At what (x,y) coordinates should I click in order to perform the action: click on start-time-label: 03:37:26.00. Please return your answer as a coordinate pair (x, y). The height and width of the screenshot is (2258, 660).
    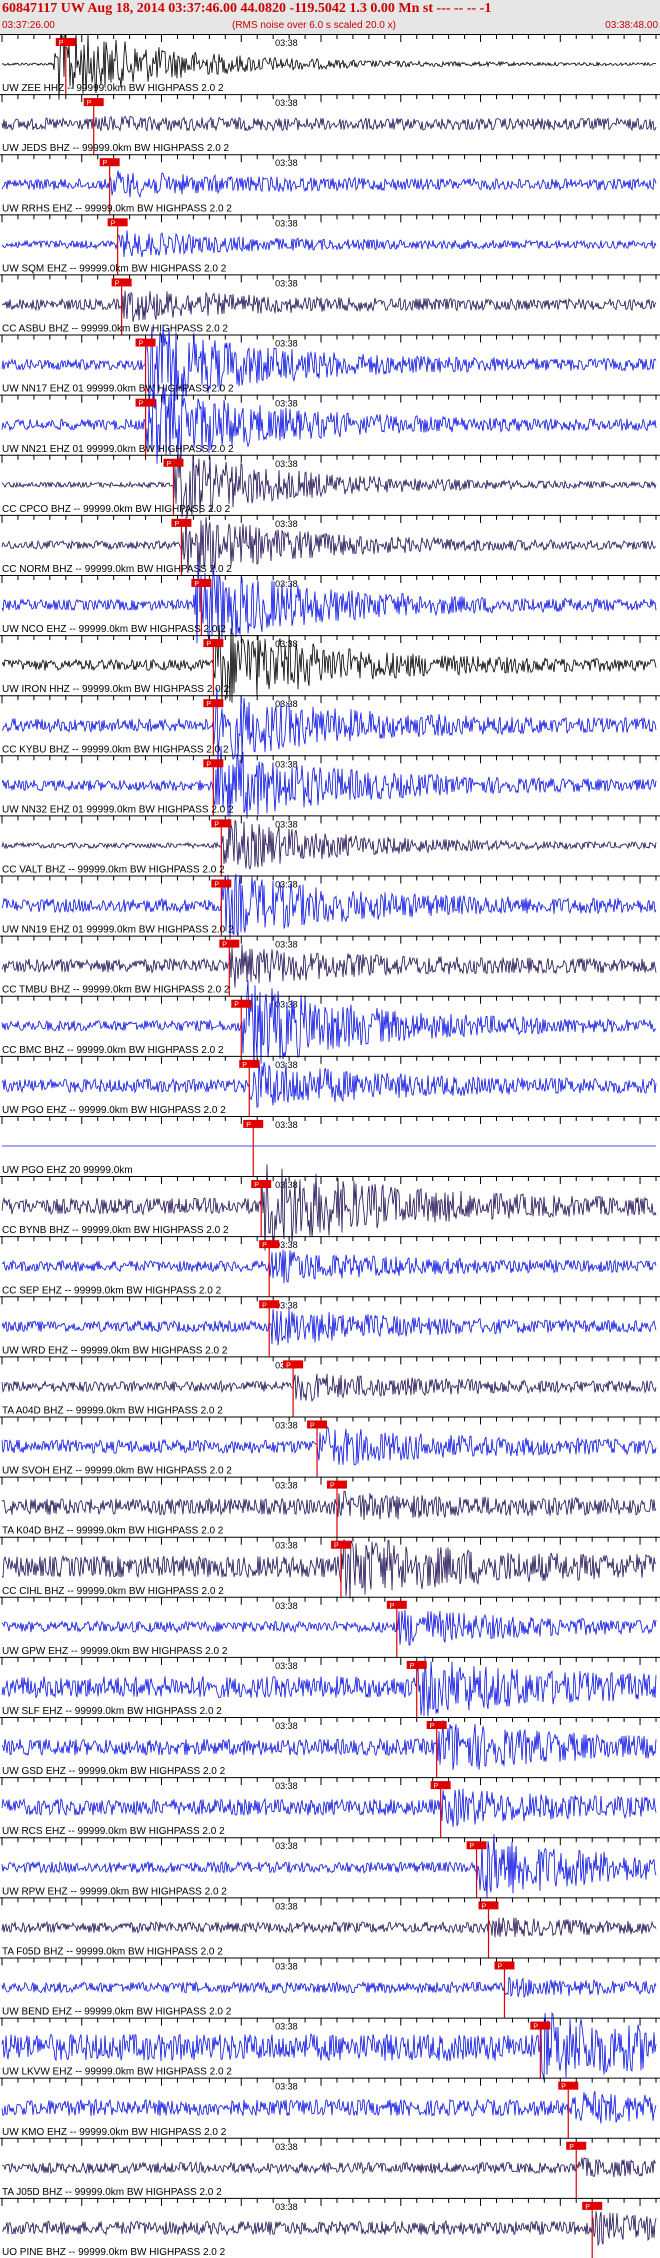
    Looking at the image, I should click on (28, 25).